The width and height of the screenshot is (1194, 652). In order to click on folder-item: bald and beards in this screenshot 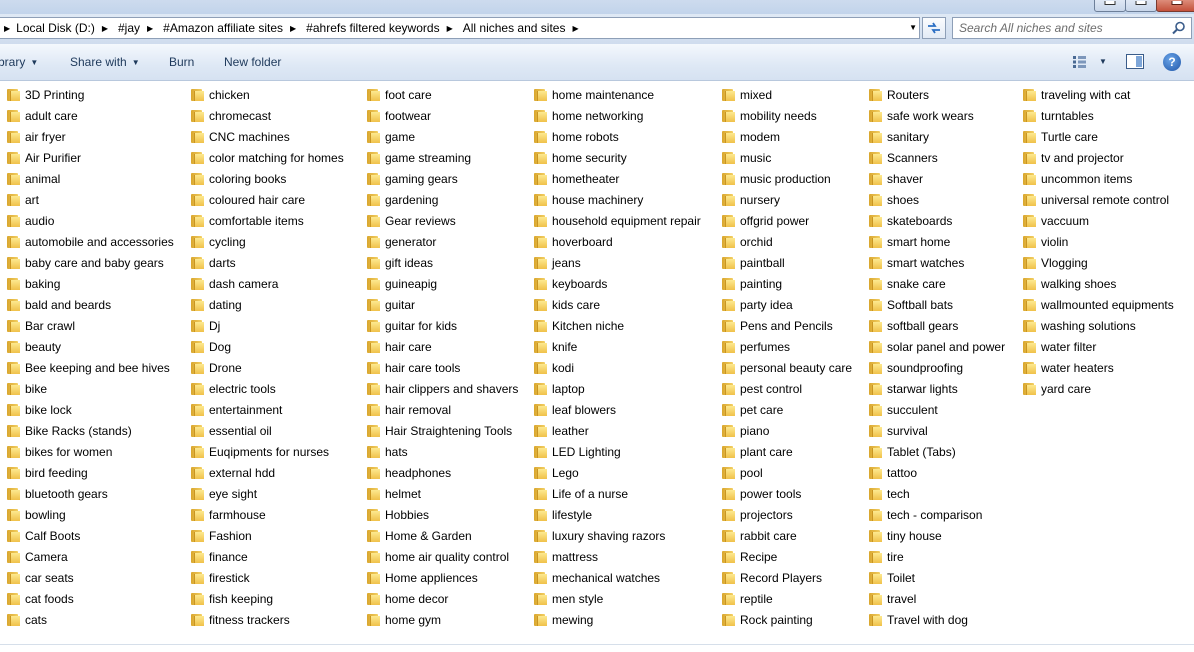, I will do `click(90, 304)`.